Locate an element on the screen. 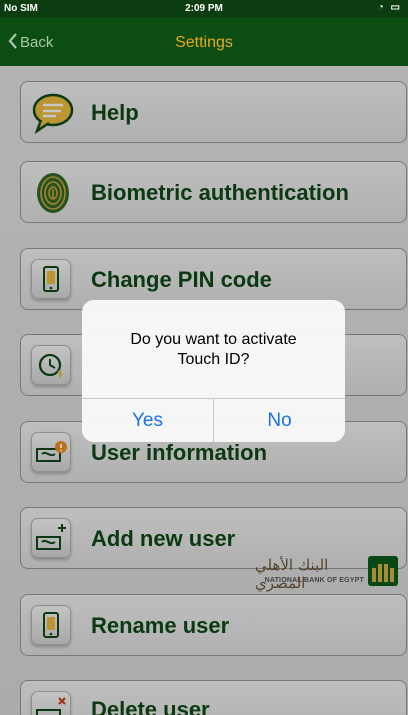 The height and width of the screenshot is (715, 408). status-indicators: ◔ ▭ is located at coordinates (389, 7).